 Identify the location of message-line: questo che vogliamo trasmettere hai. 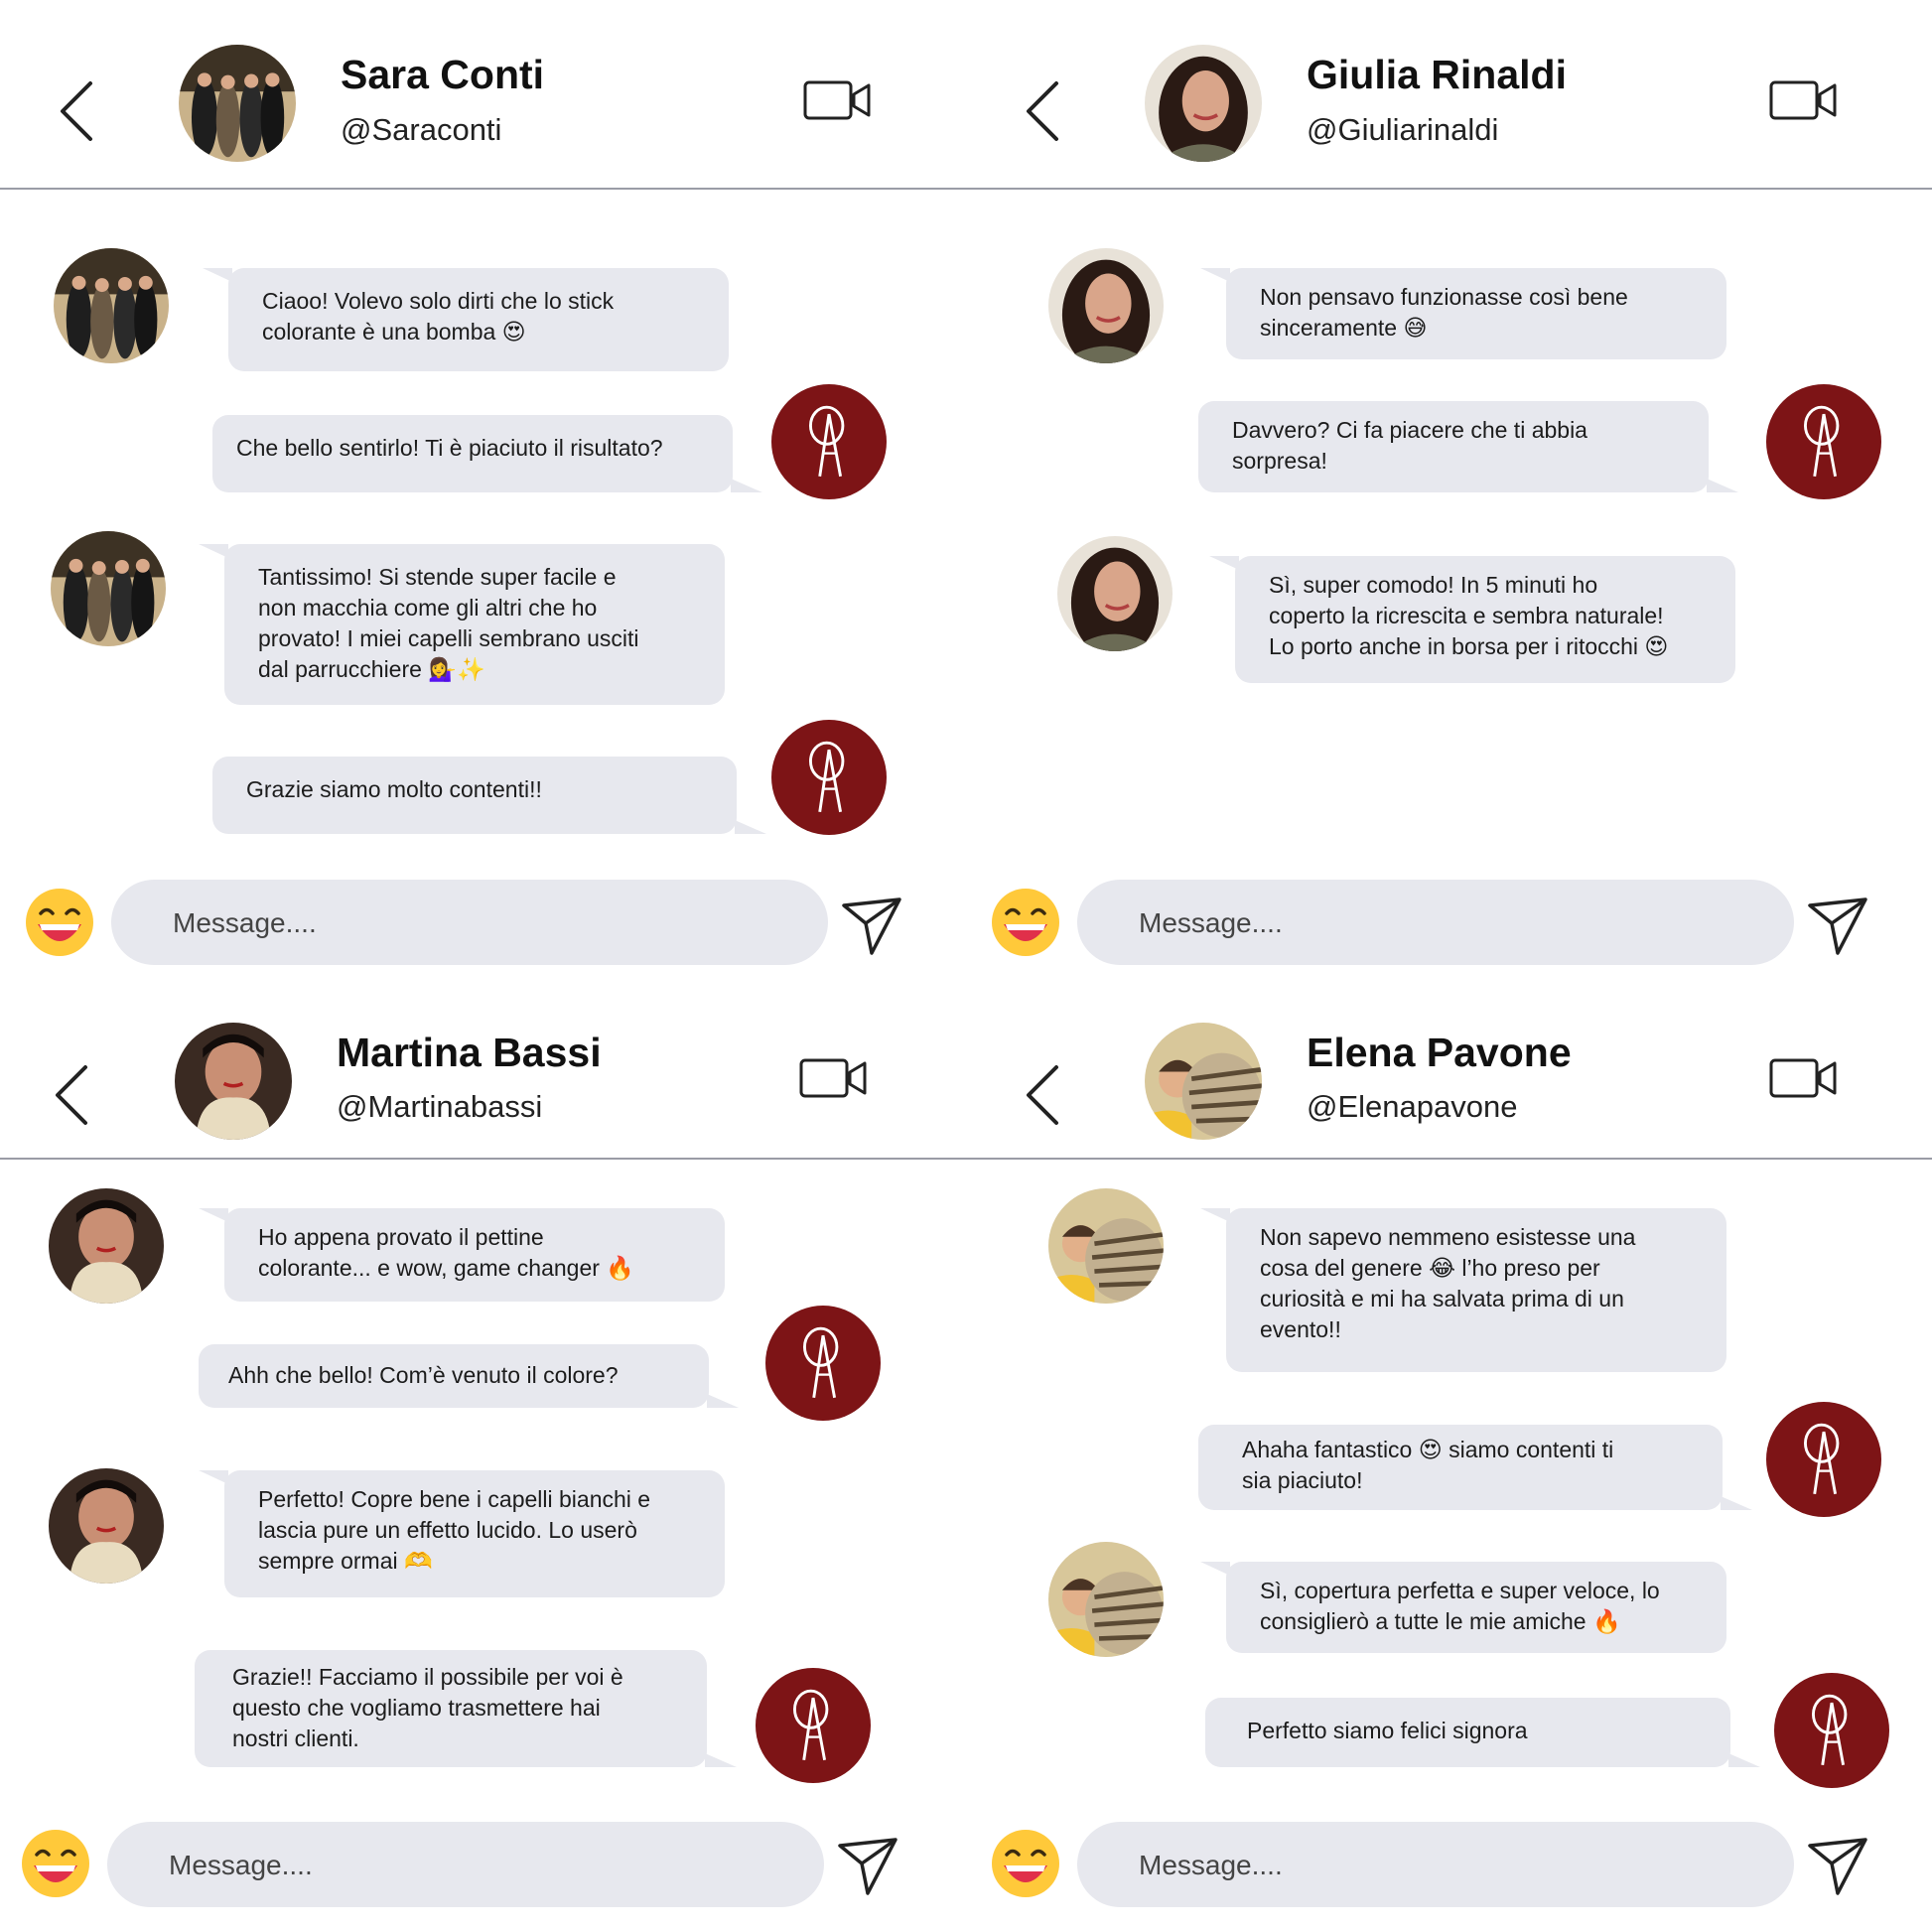
(417, 1708).